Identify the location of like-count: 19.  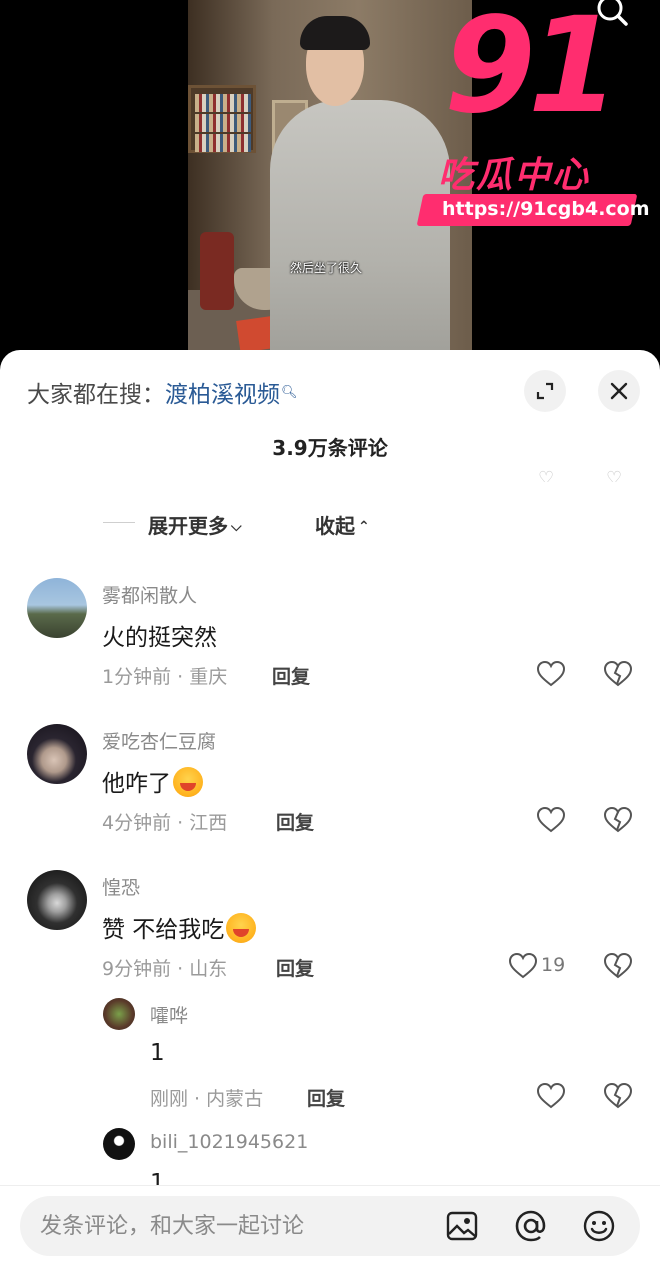
(553, 965).